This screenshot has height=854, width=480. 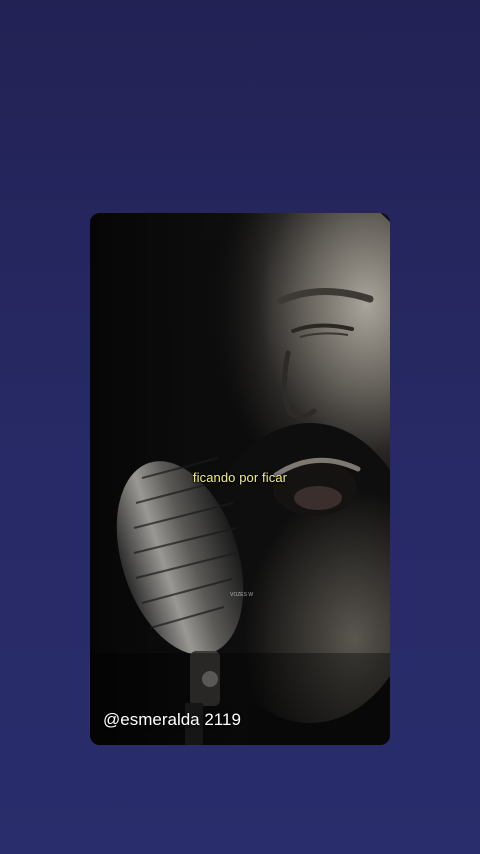 What do you see at coordinates (242, 595) in the screenshot?
I see `video-watermark: VOZES W` at bounding box center [242, 595].